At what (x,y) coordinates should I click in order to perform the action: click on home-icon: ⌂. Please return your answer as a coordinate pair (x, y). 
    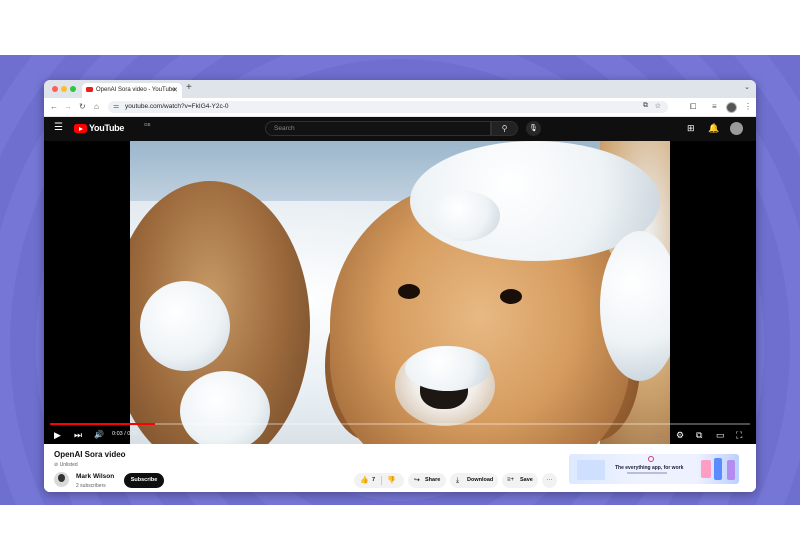
    Looking at the image, I should click on (96, 107).